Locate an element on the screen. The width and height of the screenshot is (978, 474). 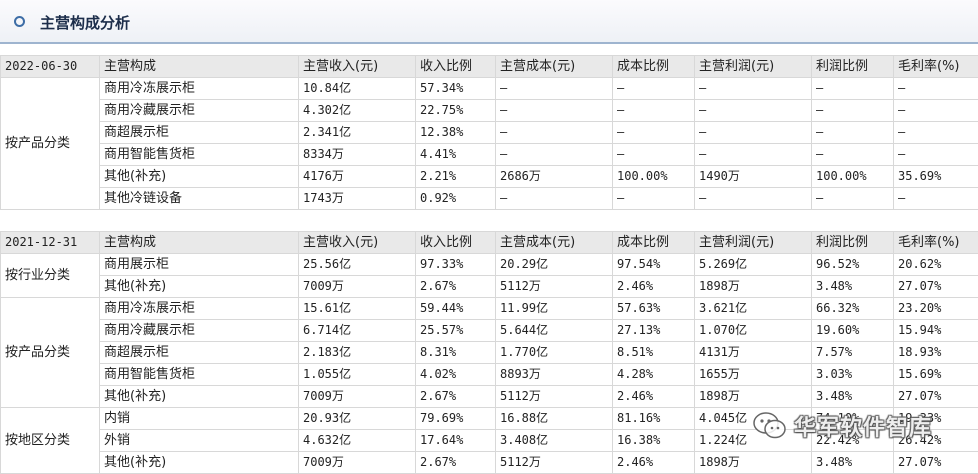
value-cell: 15.94% is located at coordinates (936, 331).